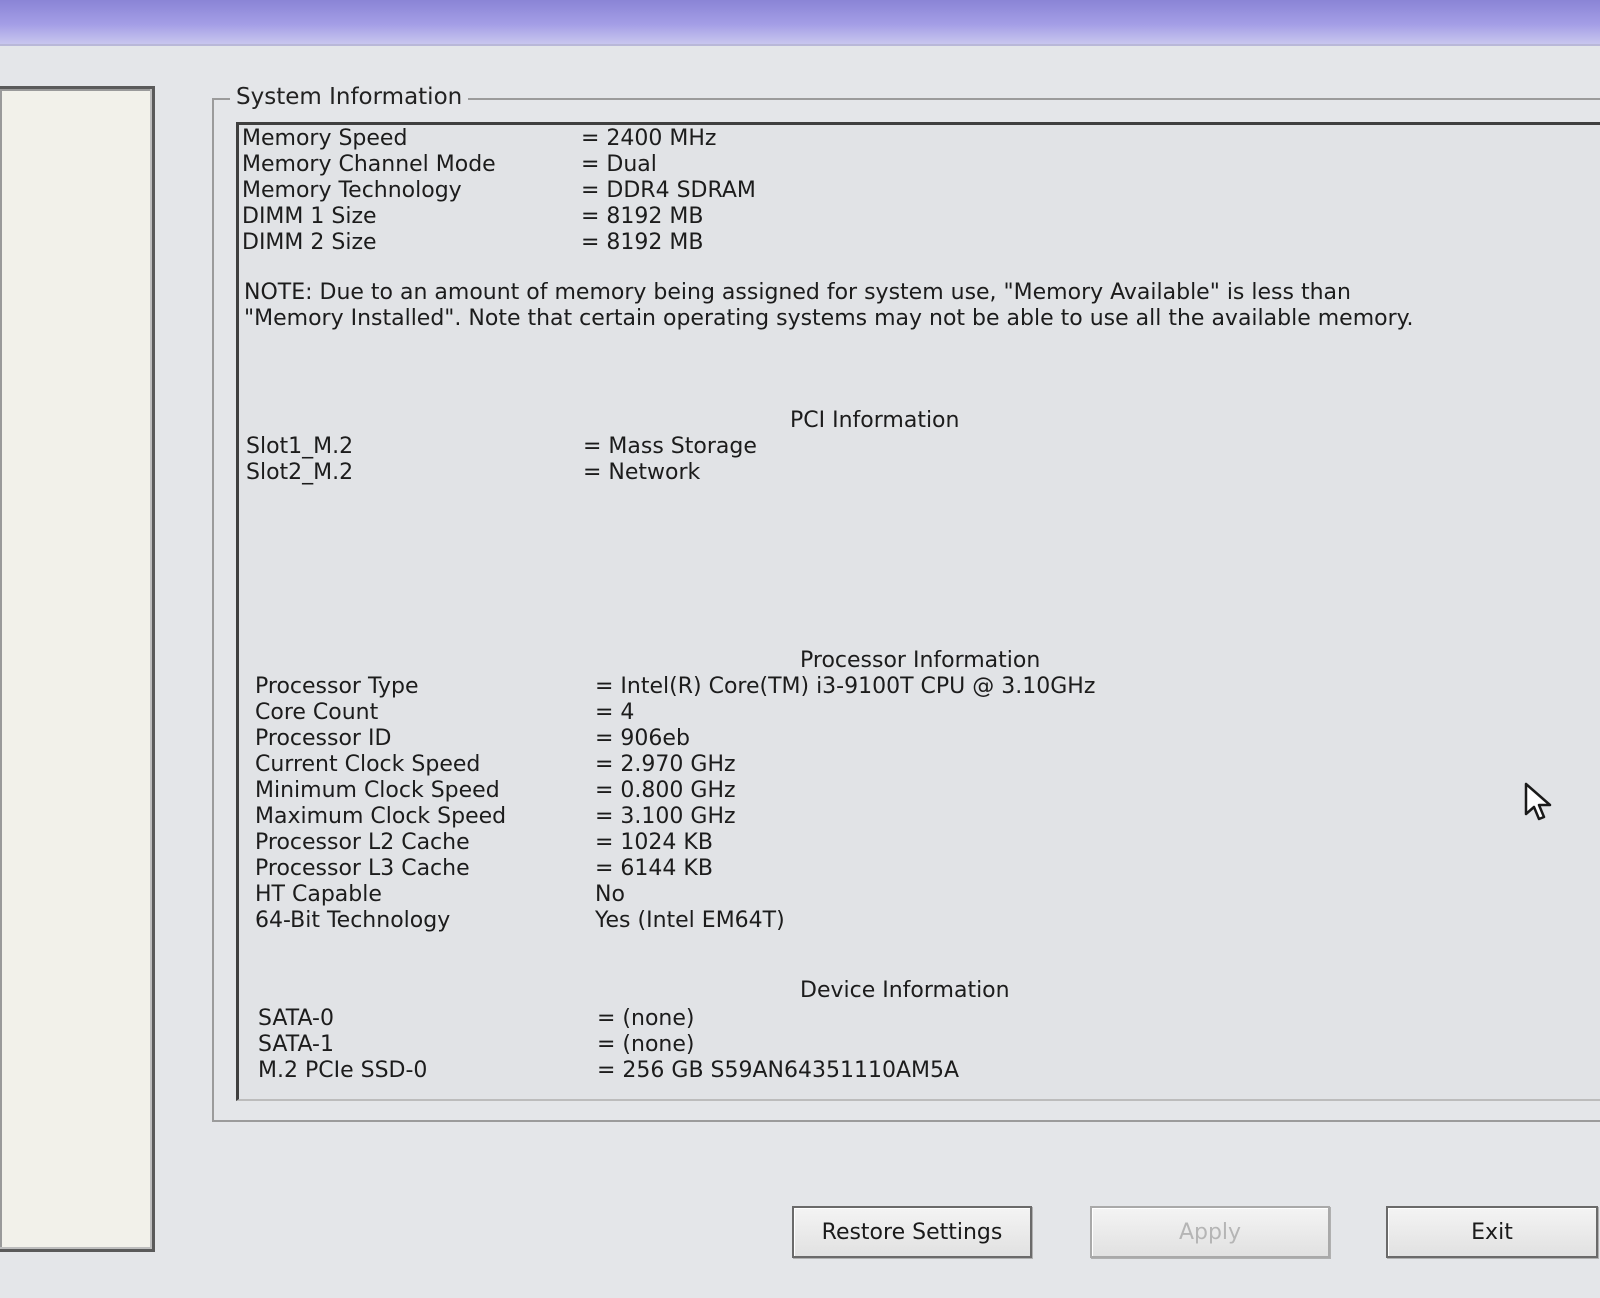  What do you see at coordinates (368, 764) in the screenshot?
I see `info-label: Current Clock Speed` at bounding box center [368, 764].